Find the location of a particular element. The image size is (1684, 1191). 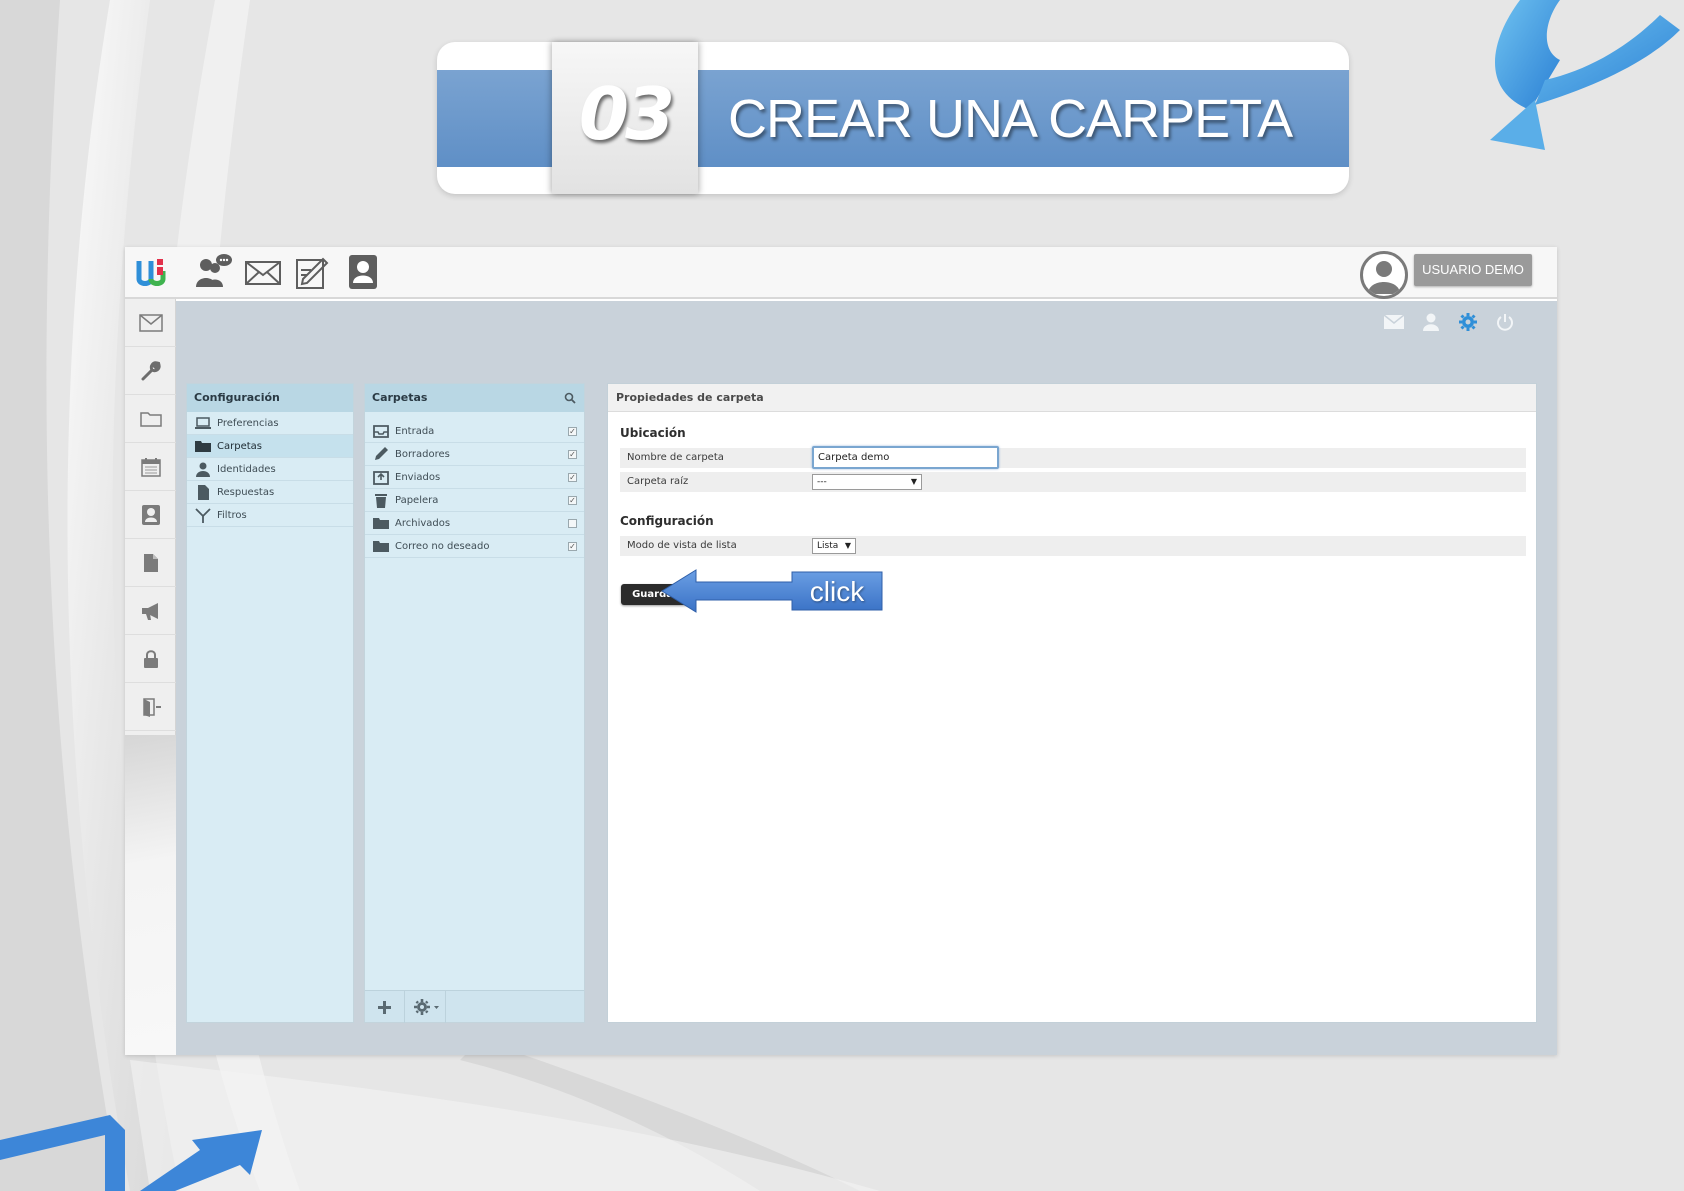

banner-title: CREAR UNA CARPETA is located at coordinates (1010, 119).